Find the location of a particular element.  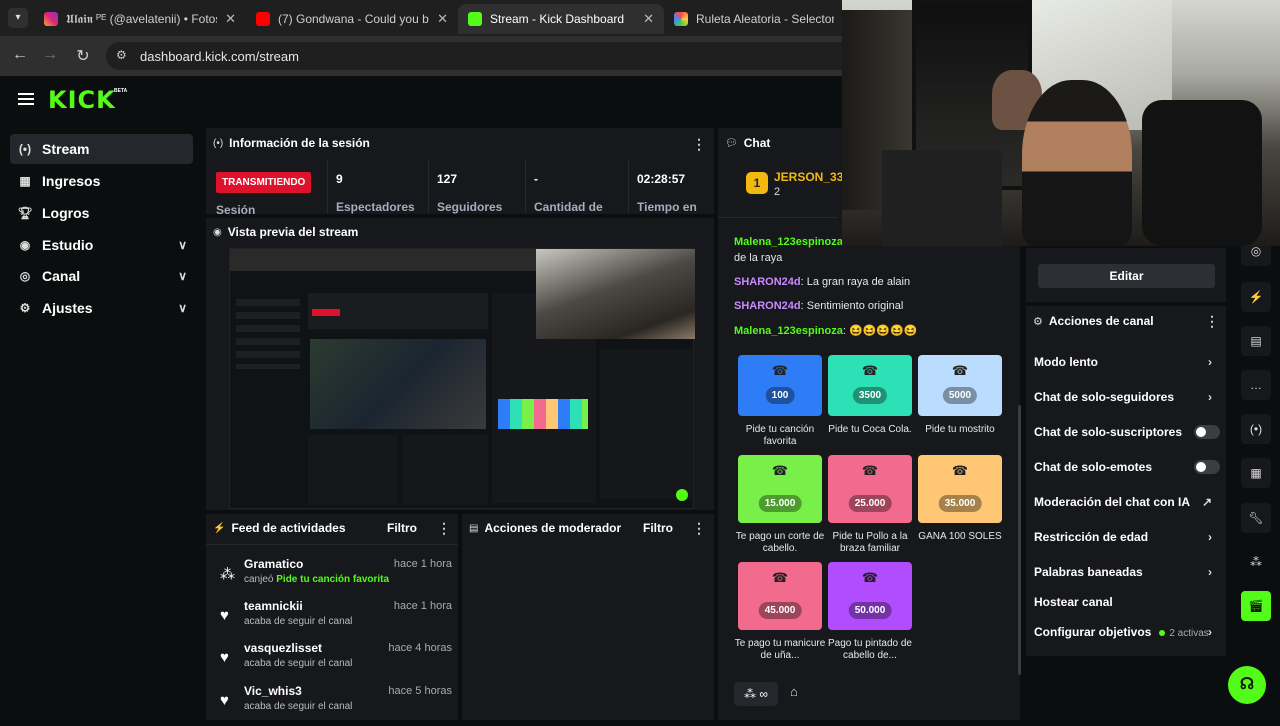

rail-lightning-icon: ⚡ is located at coordinates (1256, 297).